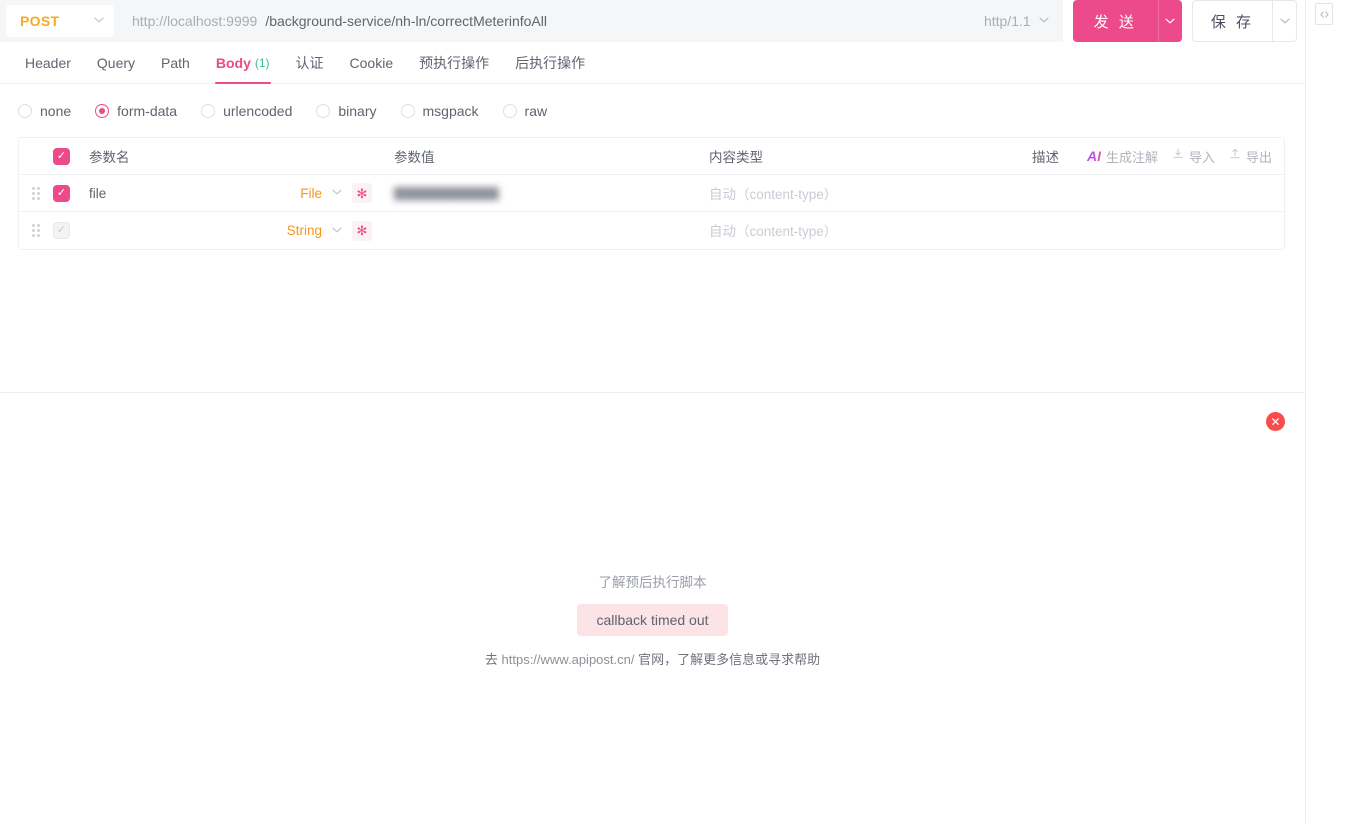 This screenshot has width=1345, height=823. What do you see at coordinates (727, 659) in the screenshot?
I see `footer-suffix: 官网，了解更多信息或寻求帮助` at bounding box center [727, 659].